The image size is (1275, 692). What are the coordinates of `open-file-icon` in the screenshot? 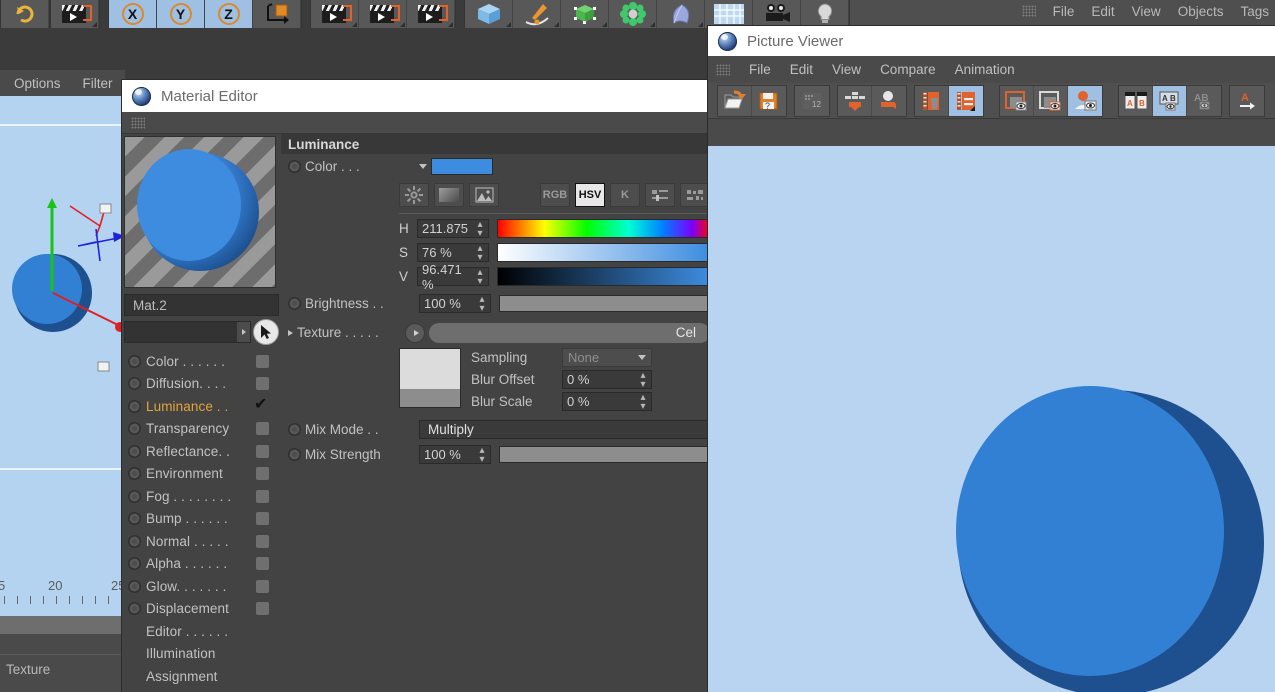 It's located at (735, 100).